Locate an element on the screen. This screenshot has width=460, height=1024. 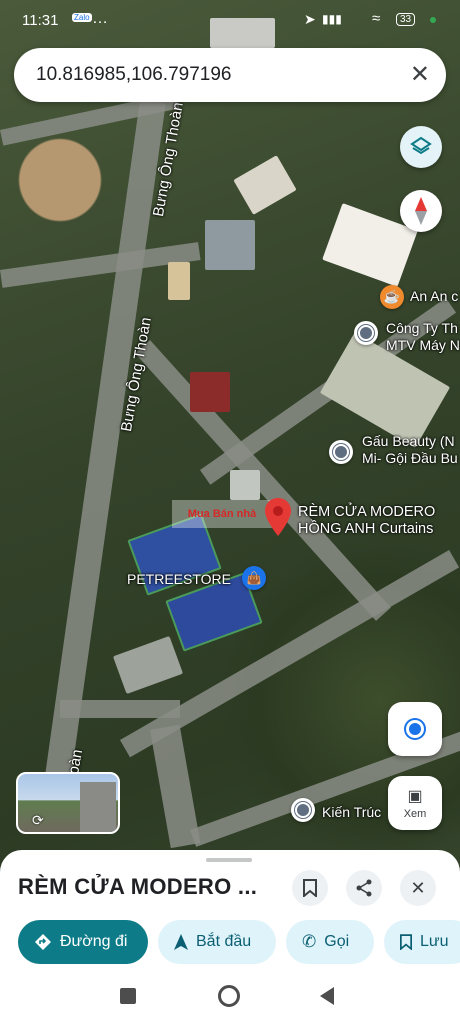
home-icon is located at coordinates (229, 996).